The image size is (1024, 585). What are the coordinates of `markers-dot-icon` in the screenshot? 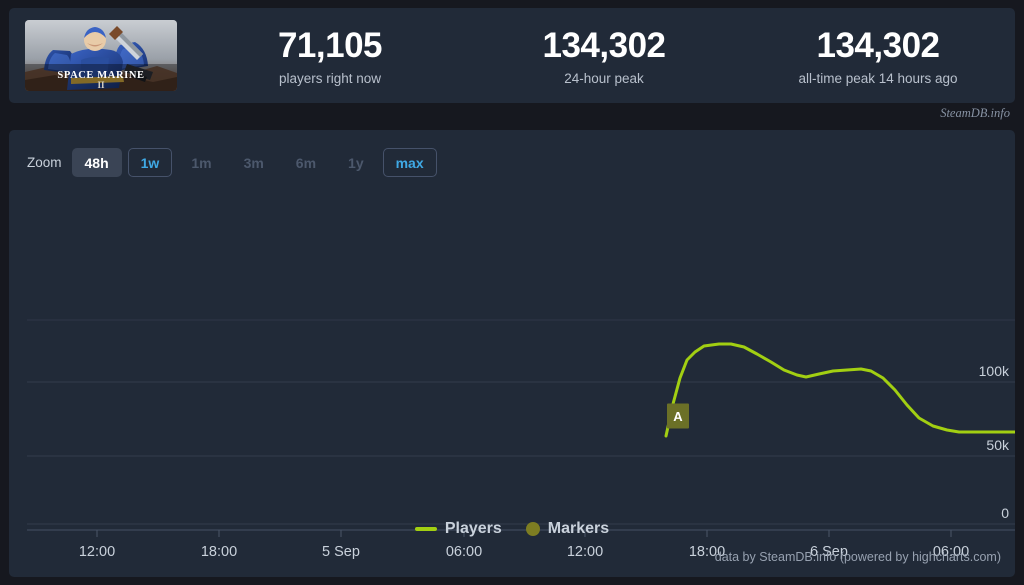 It's located at (532, 529).